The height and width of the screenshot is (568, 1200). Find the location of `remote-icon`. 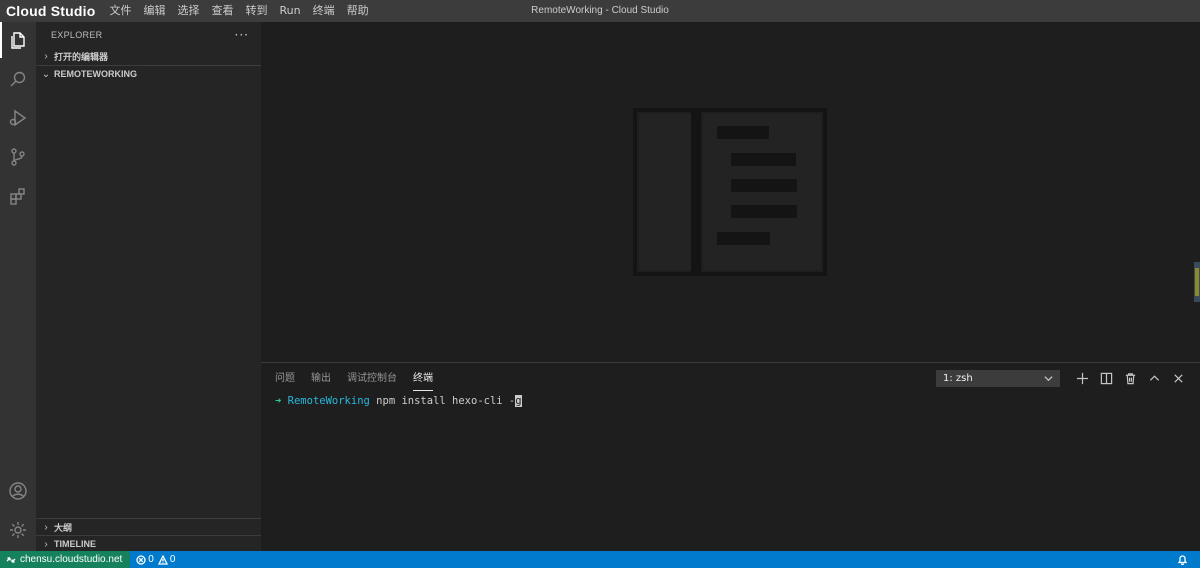

remote-icon is located at coordinates (11, 559).